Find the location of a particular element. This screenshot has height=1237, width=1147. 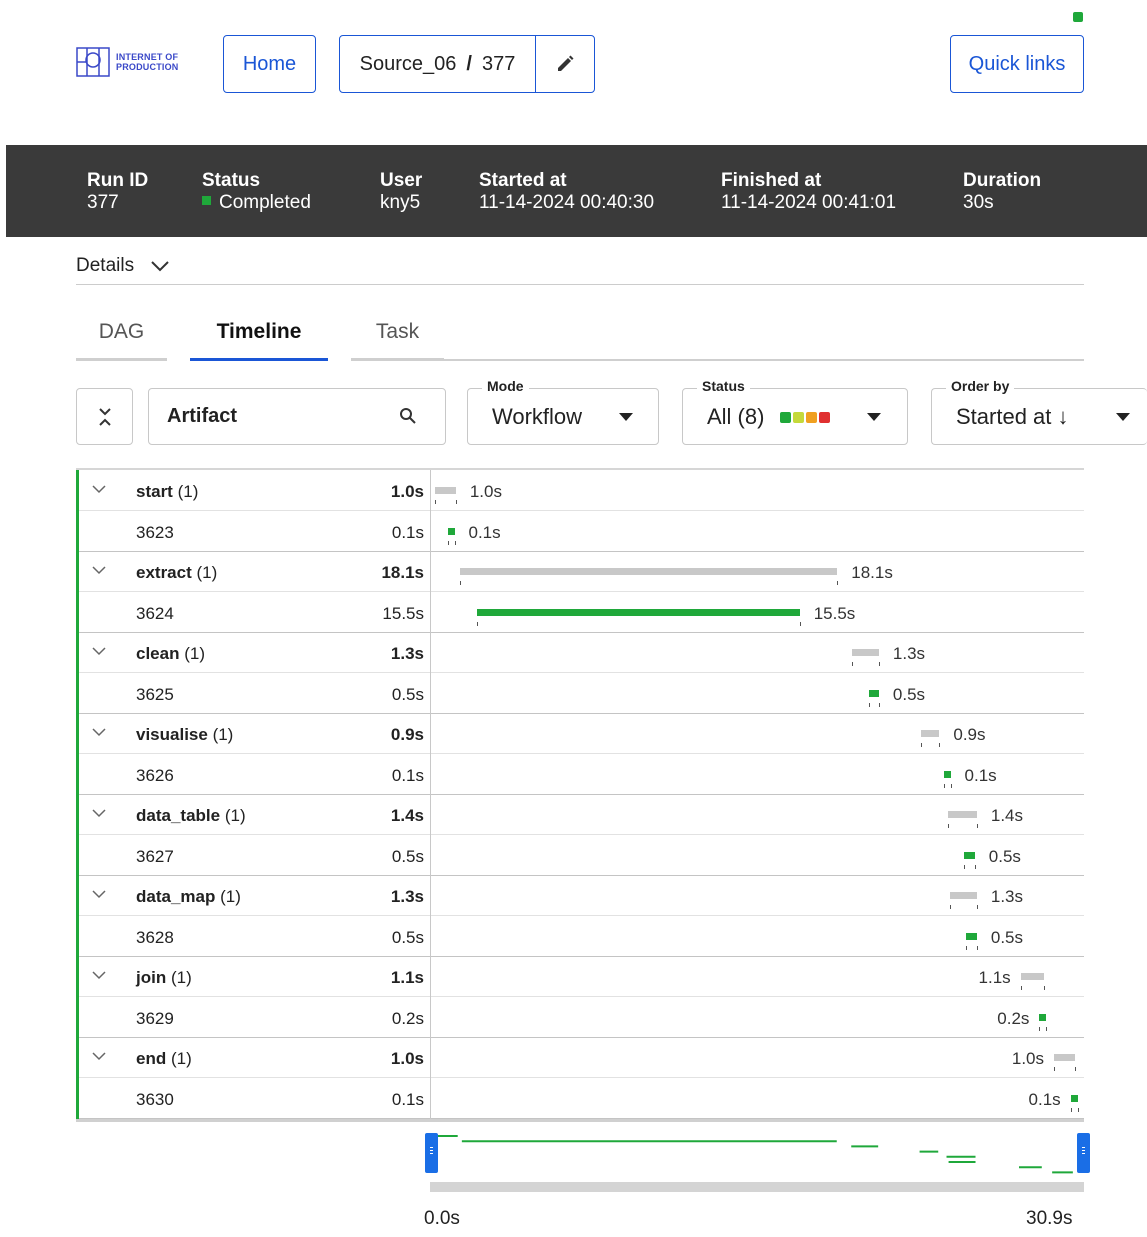

step-row: join (1) 1.1s is located at coordinates (580, 977).